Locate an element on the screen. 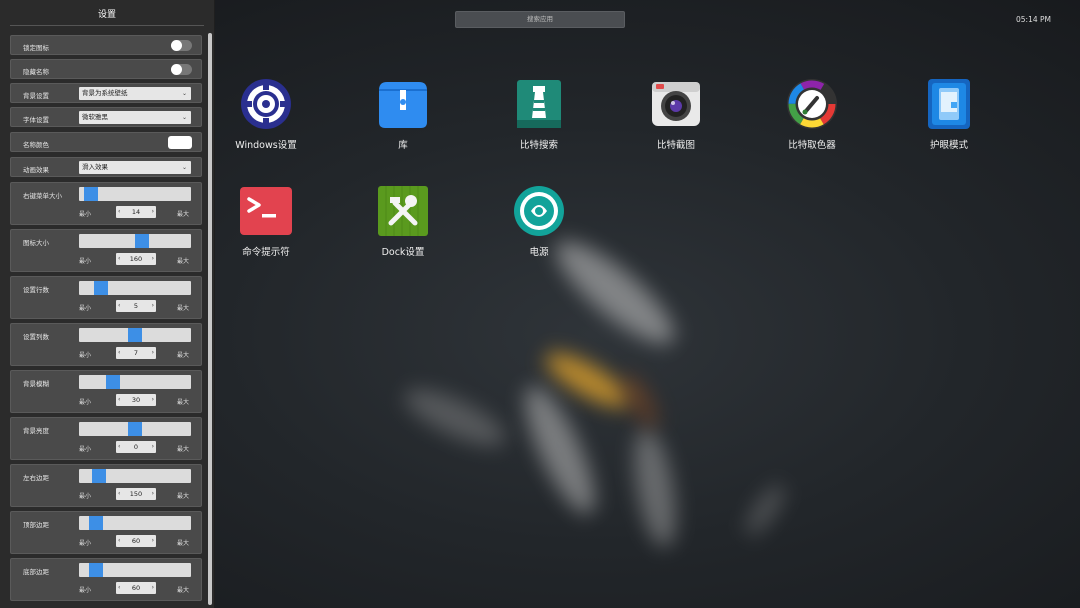 The image size is (1080, 608). app-command-prompt: 命令提示符 is located at coordinates (266, 221).